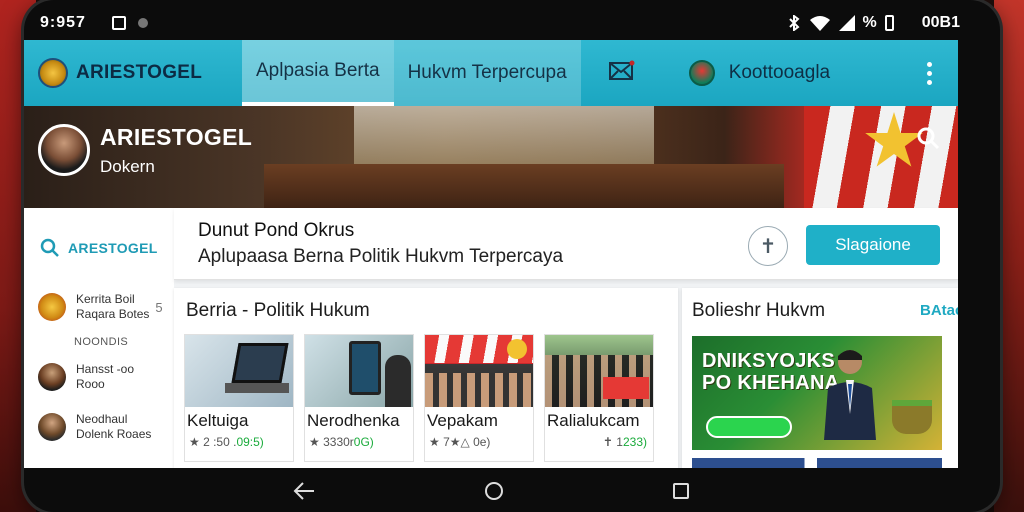  I want to click on tab-label: Hukvm Terpercupa, so click(487, 72).